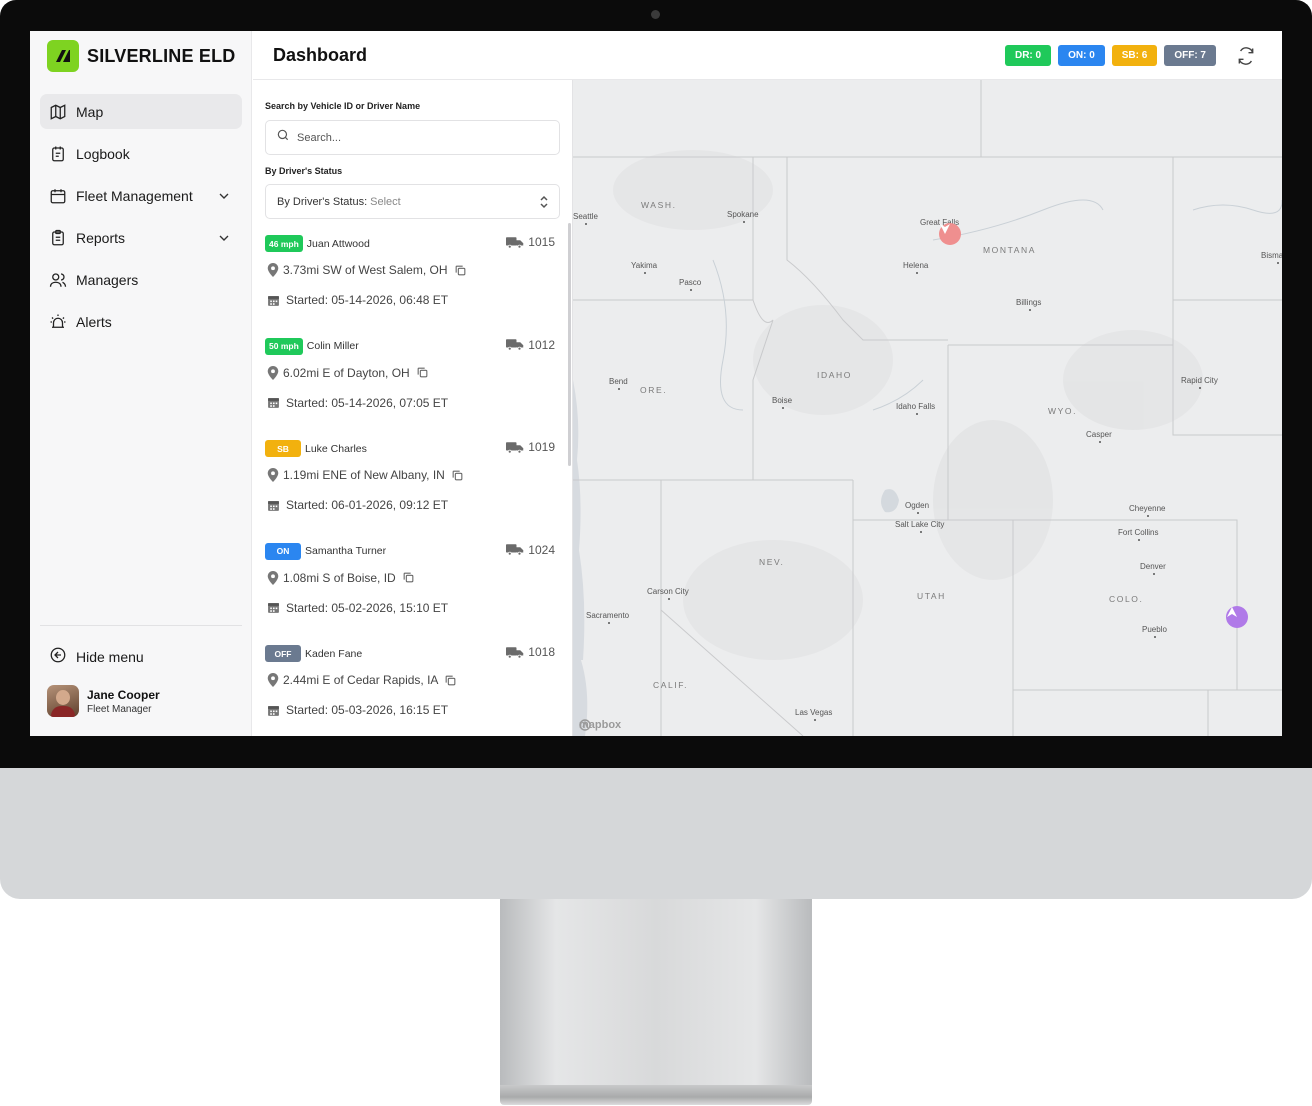 This screenshot has width=1312, height=1106. Describe the element at coordinates (1190, 55) in the screenshot. I see `status-badge-off: OFF: 7` at that location.